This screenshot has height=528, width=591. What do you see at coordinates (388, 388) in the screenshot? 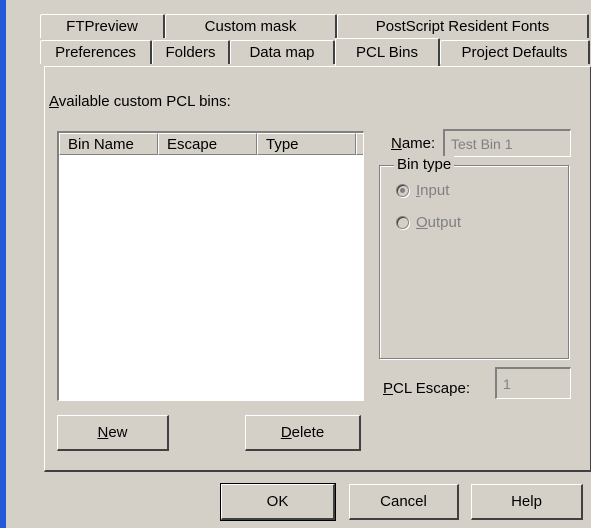
I see `mnemonic: P` at bounding box center [388, 388].